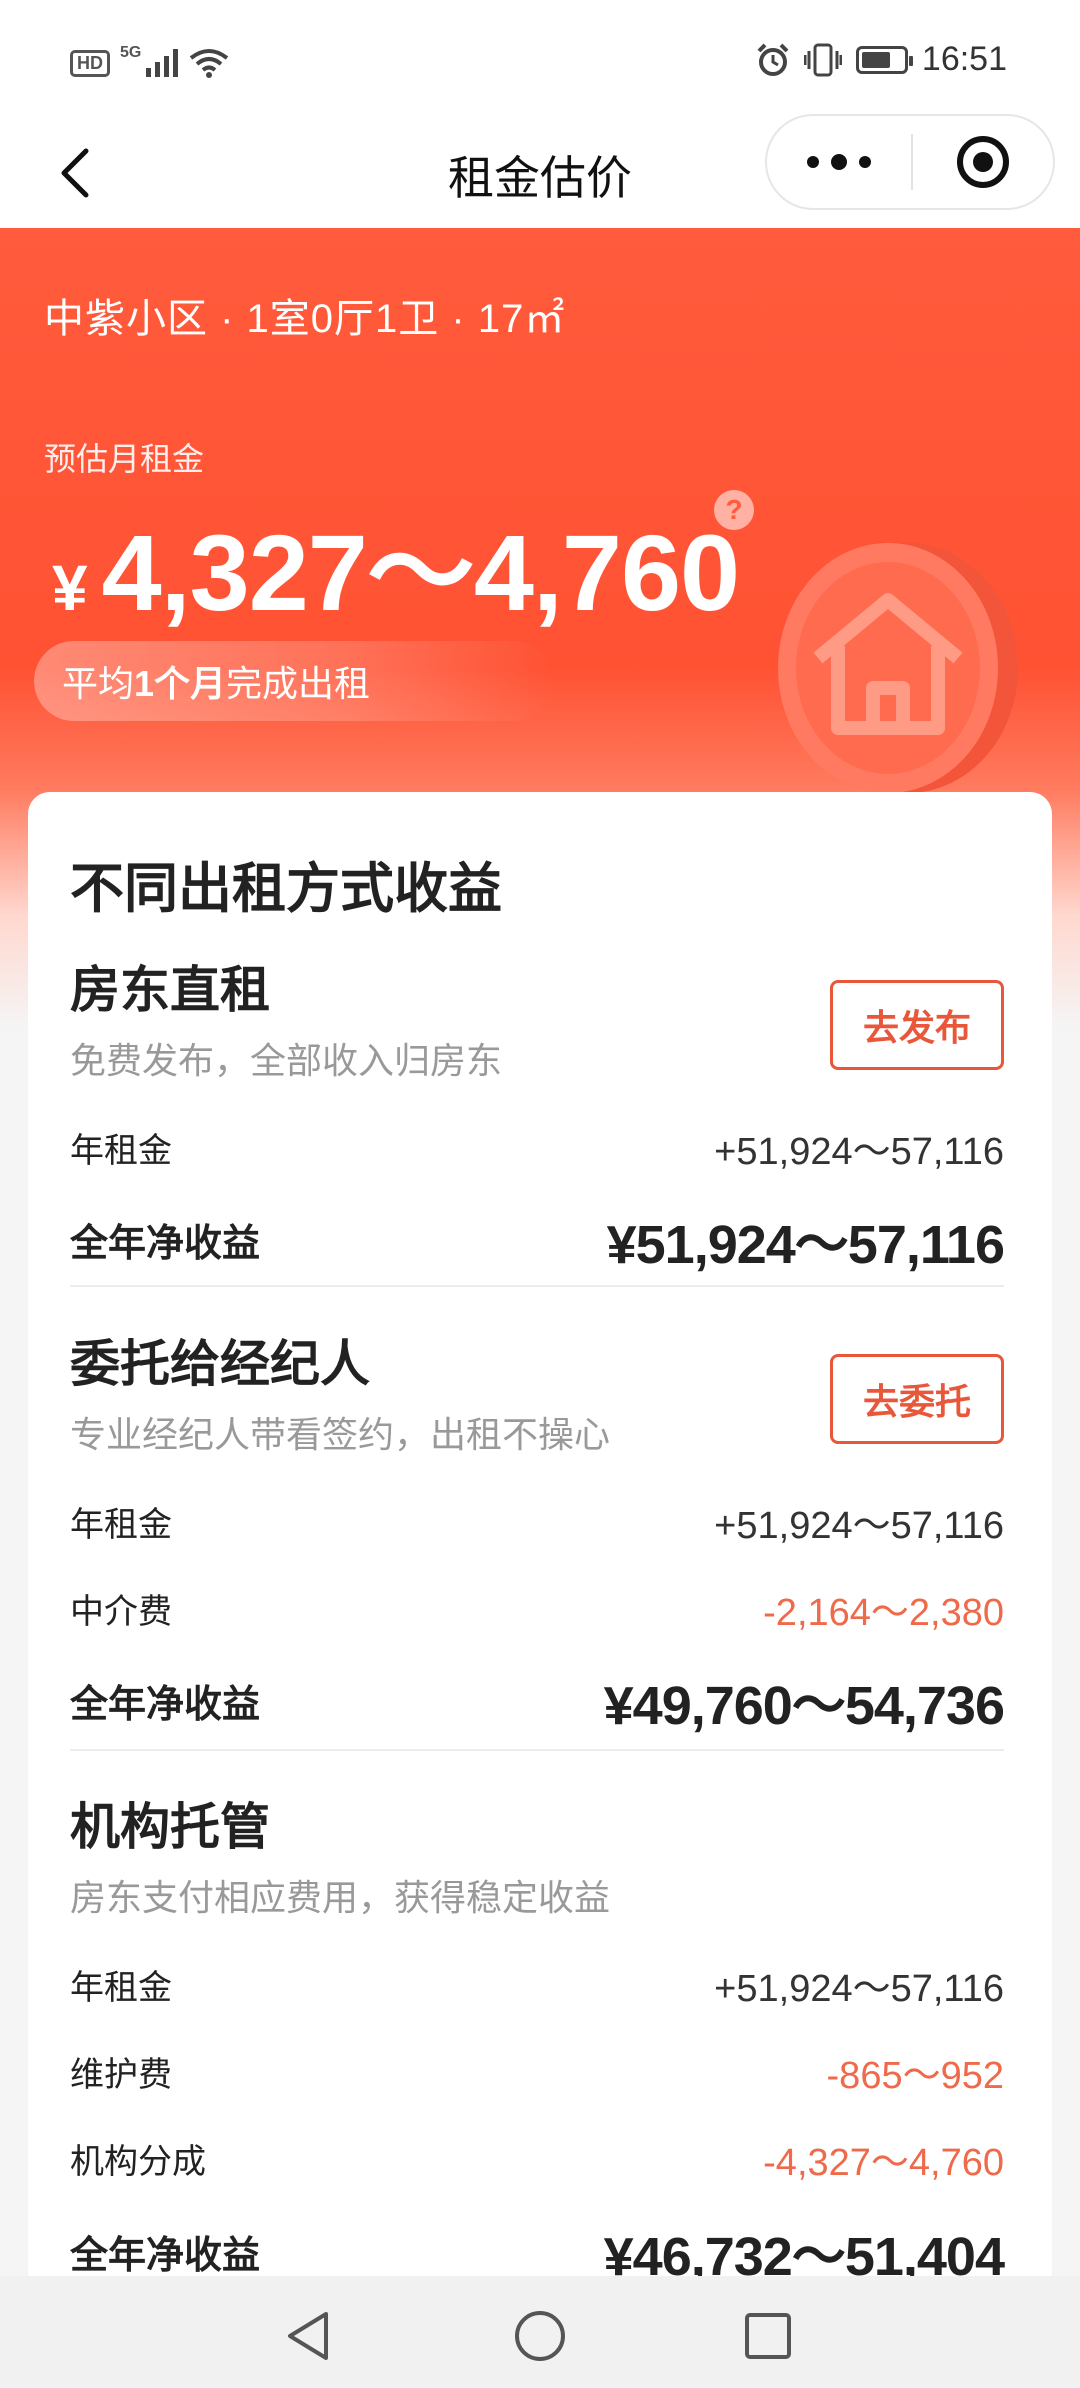  What do you see at coordinates (305, 319) in the screenshot?
I see `property-summary: 中紫小区 · 1室0厅1卫 · 17㎡` at bounding box center [305, 319].